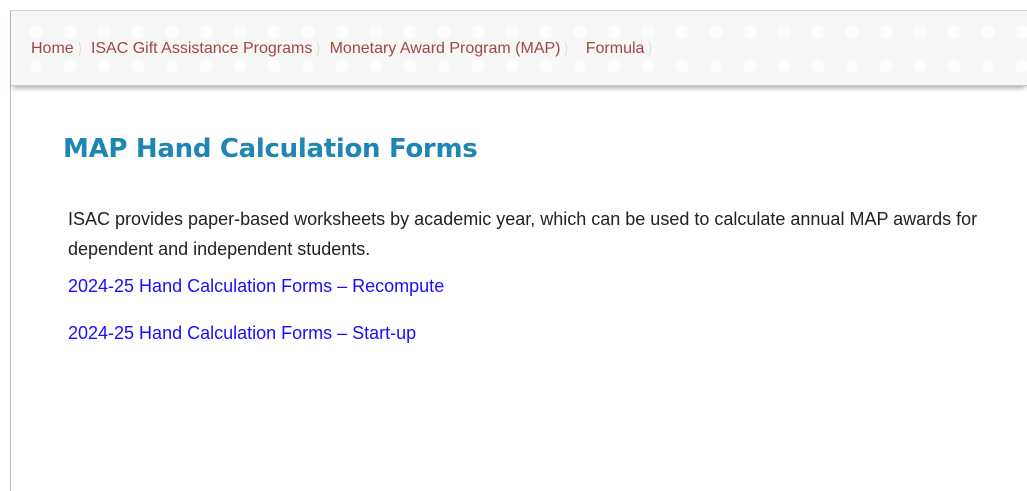 The image size is (1027, 491). What do you see at coordinates (270, 149) in the screenshot?
I see `page-title: MAP Hand Calculation Forms` at bounding box center [270, 149].